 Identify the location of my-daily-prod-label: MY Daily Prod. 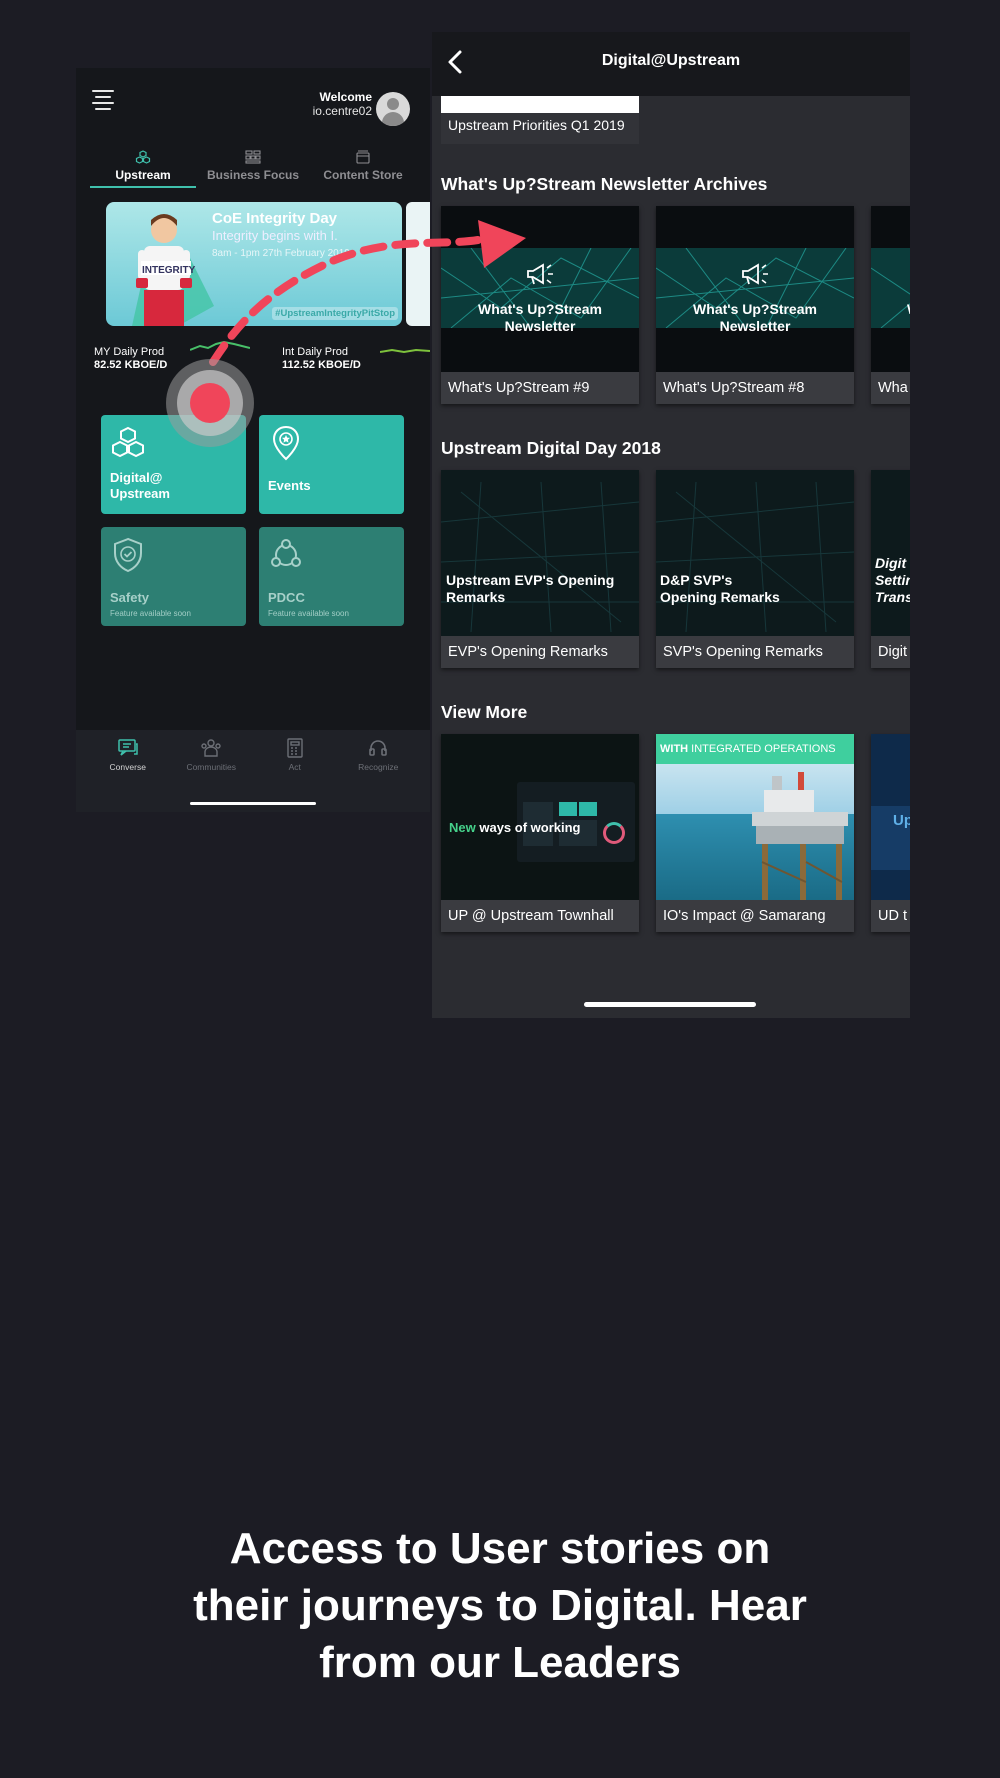
(129, 352).